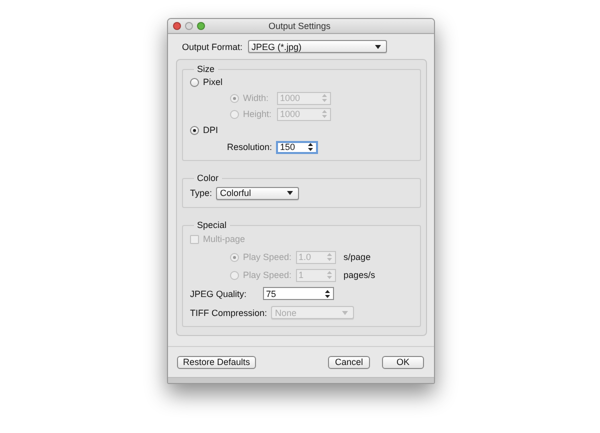 The image size is (600, 433). I want to click on field-label: Output Format:, so click(212, 47).